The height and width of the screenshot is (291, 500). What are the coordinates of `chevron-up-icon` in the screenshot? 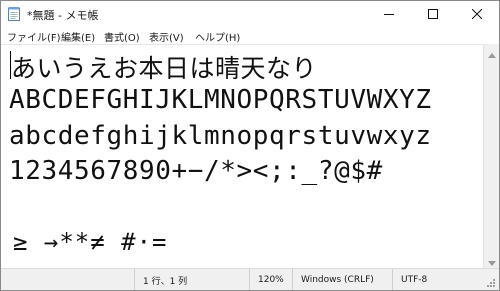 It's located at (492, 52).